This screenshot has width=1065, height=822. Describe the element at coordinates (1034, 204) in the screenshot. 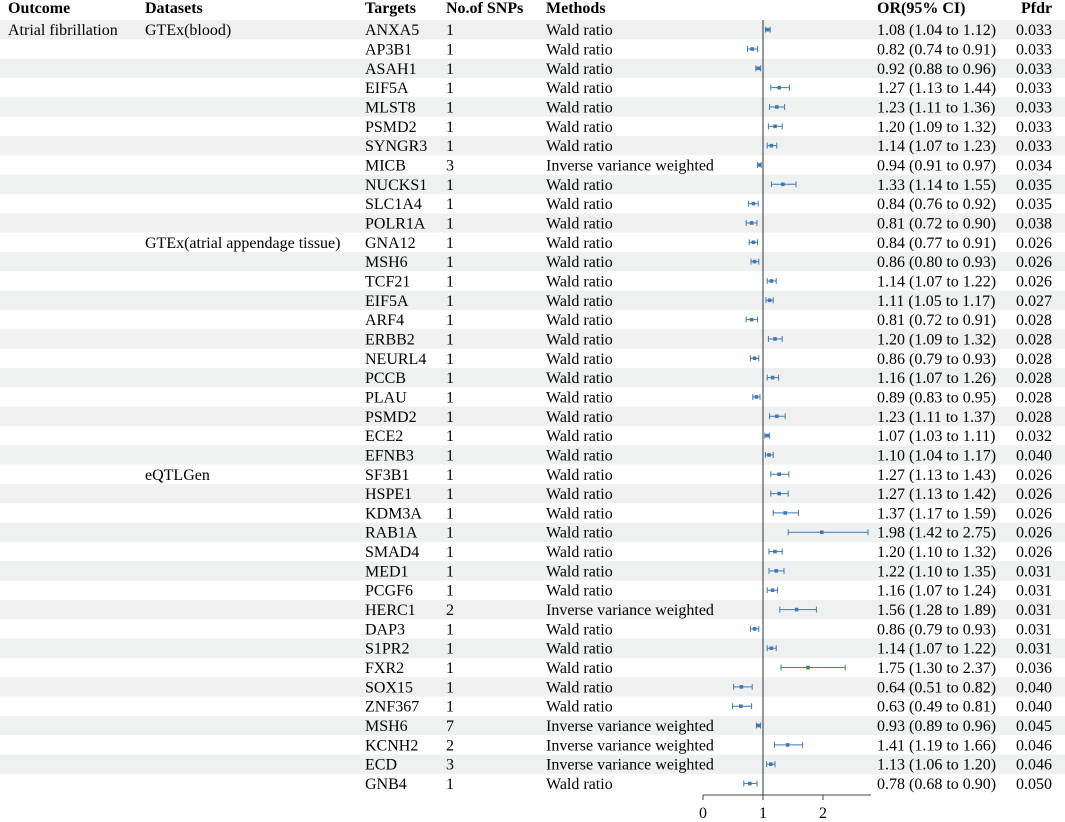

I see `cell-pfdr: 0.035` at that location.